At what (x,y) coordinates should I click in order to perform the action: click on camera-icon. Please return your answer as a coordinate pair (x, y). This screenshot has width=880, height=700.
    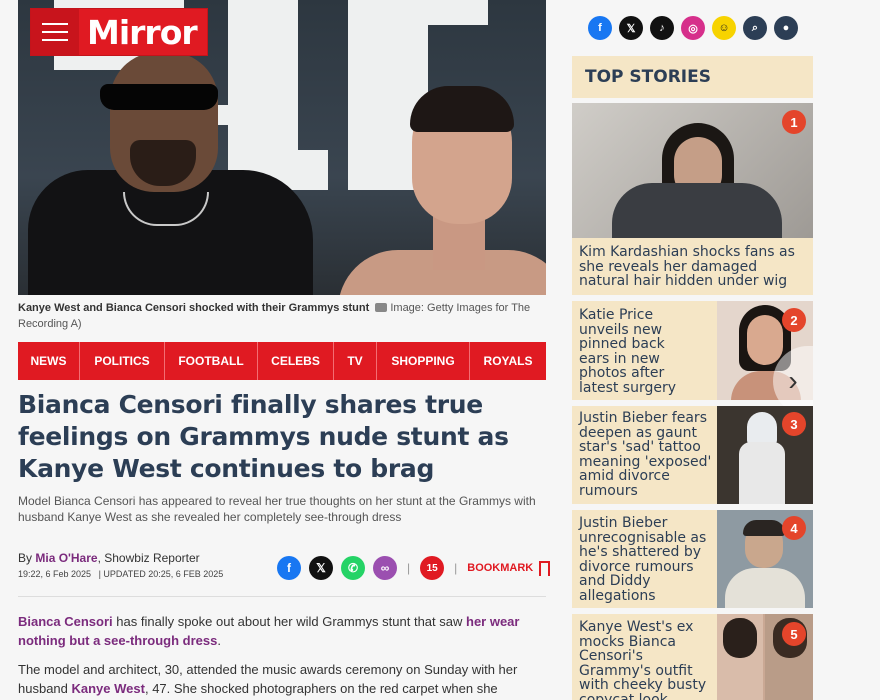
    Looking at the image, I should click on (381, 307).